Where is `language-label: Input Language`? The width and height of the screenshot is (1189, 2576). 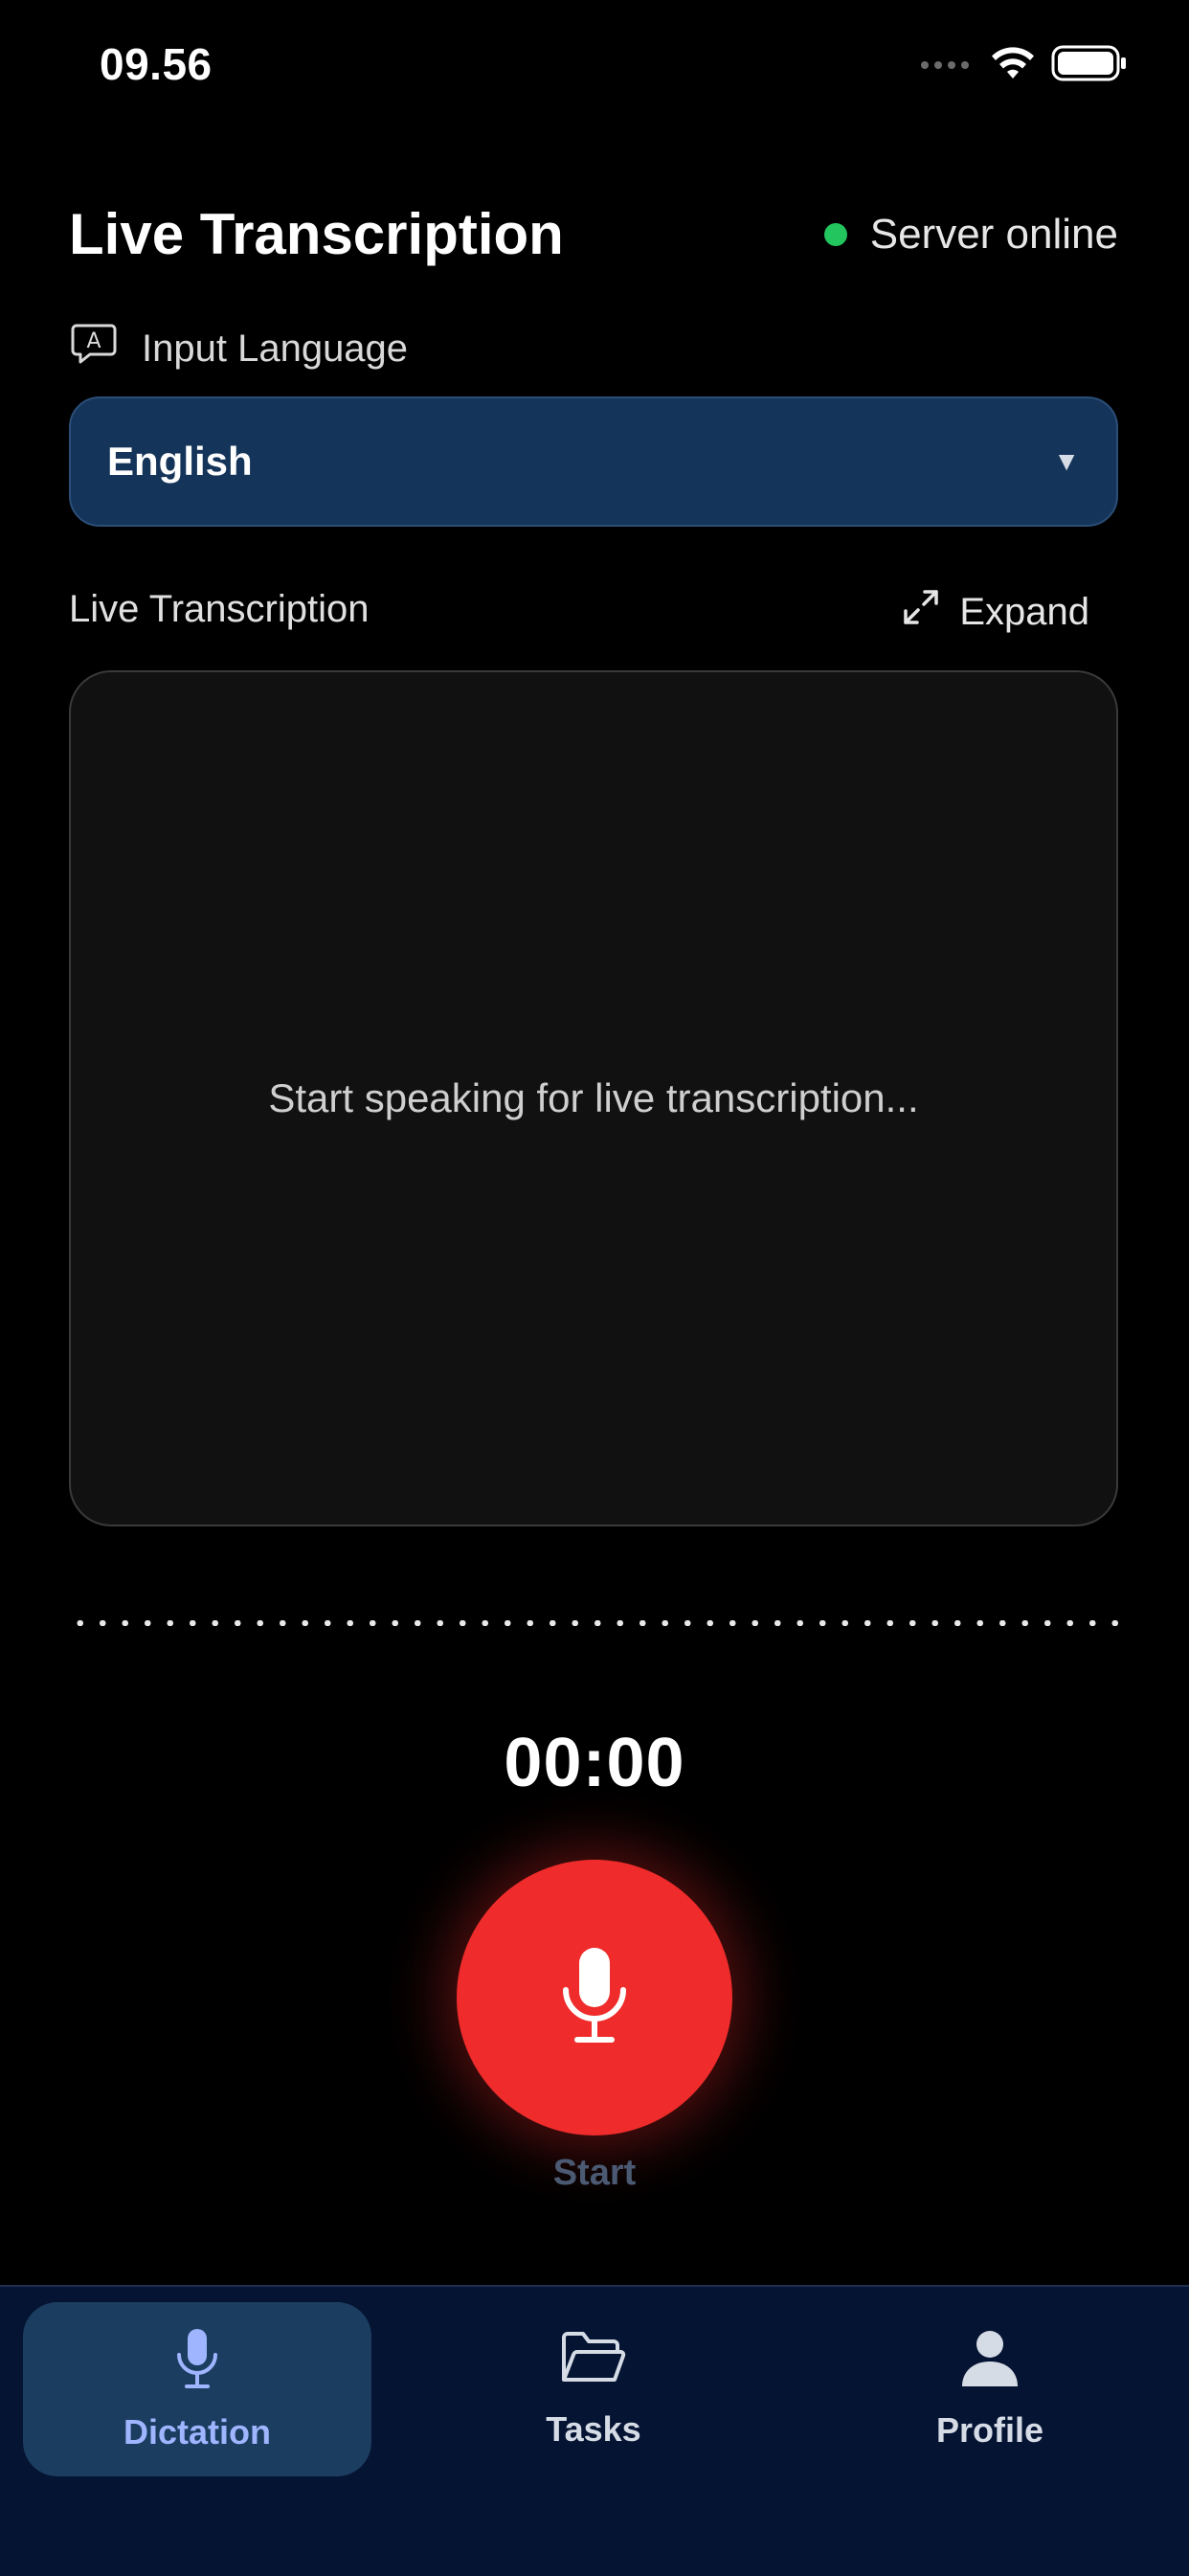
language-label: Input Language is located at coordinates (275, 348).